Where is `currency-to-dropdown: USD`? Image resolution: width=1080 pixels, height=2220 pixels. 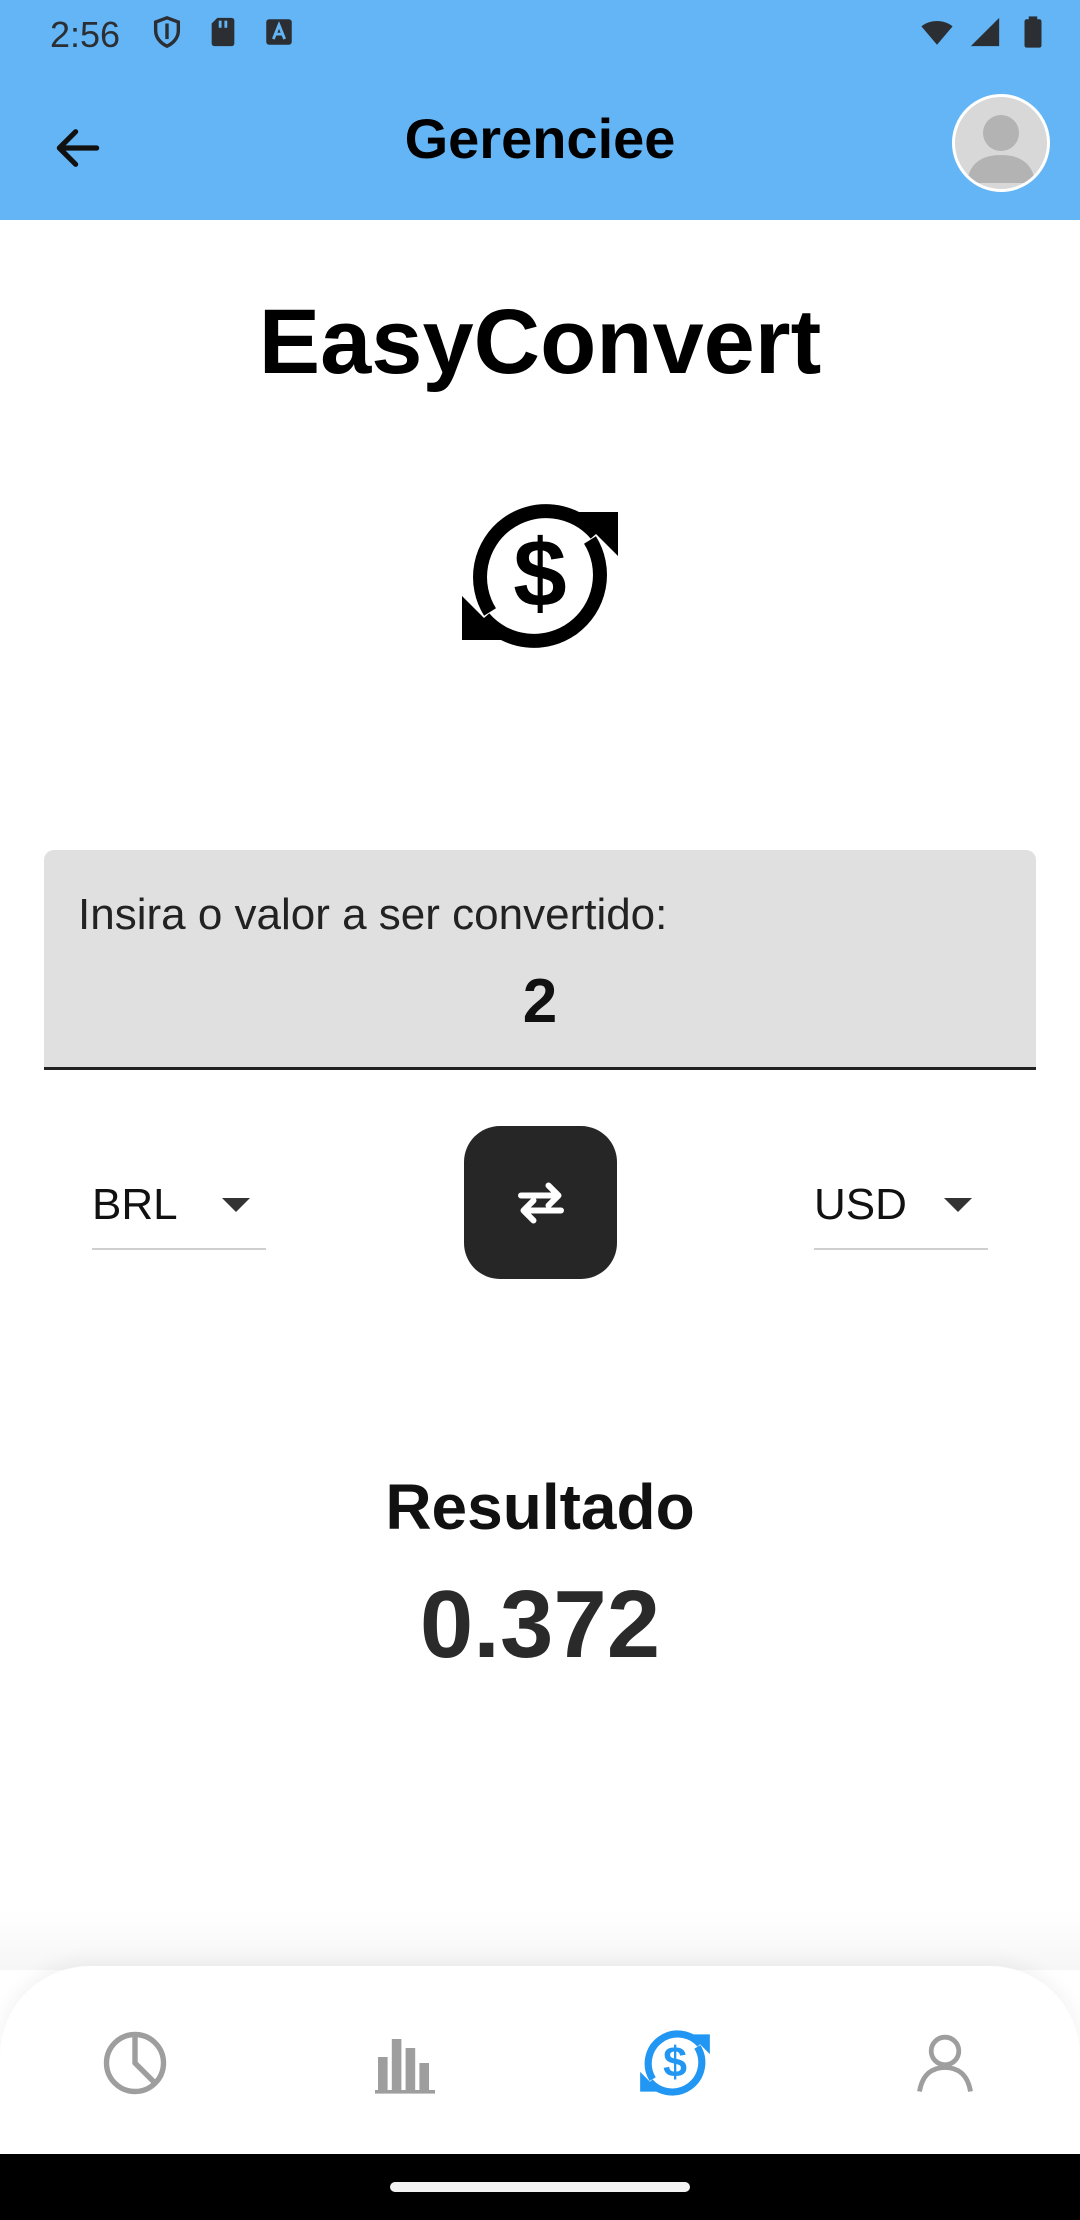
currency-to-dropdown: USD is located at coordinates (901, 1210).